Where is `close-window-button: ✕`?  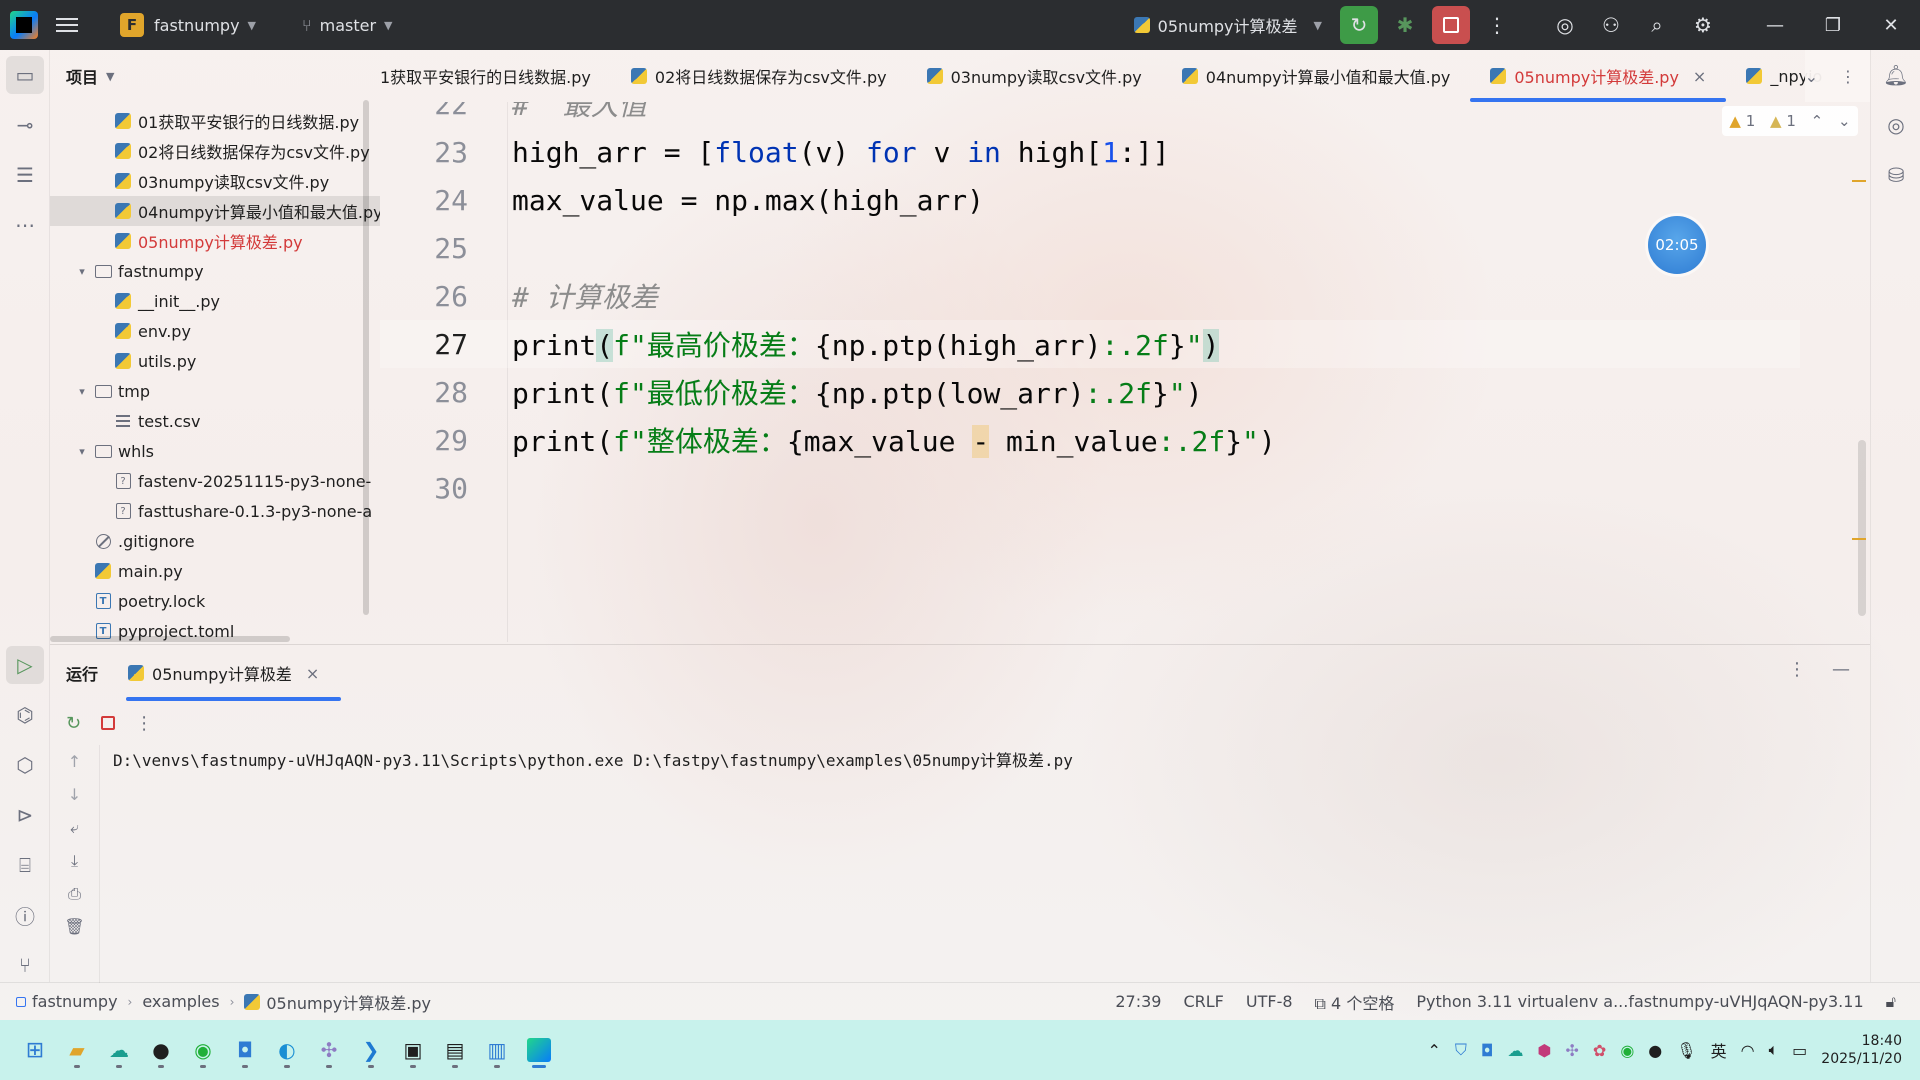
close-window-button: ✕ is located at coordinates (1891, 25).